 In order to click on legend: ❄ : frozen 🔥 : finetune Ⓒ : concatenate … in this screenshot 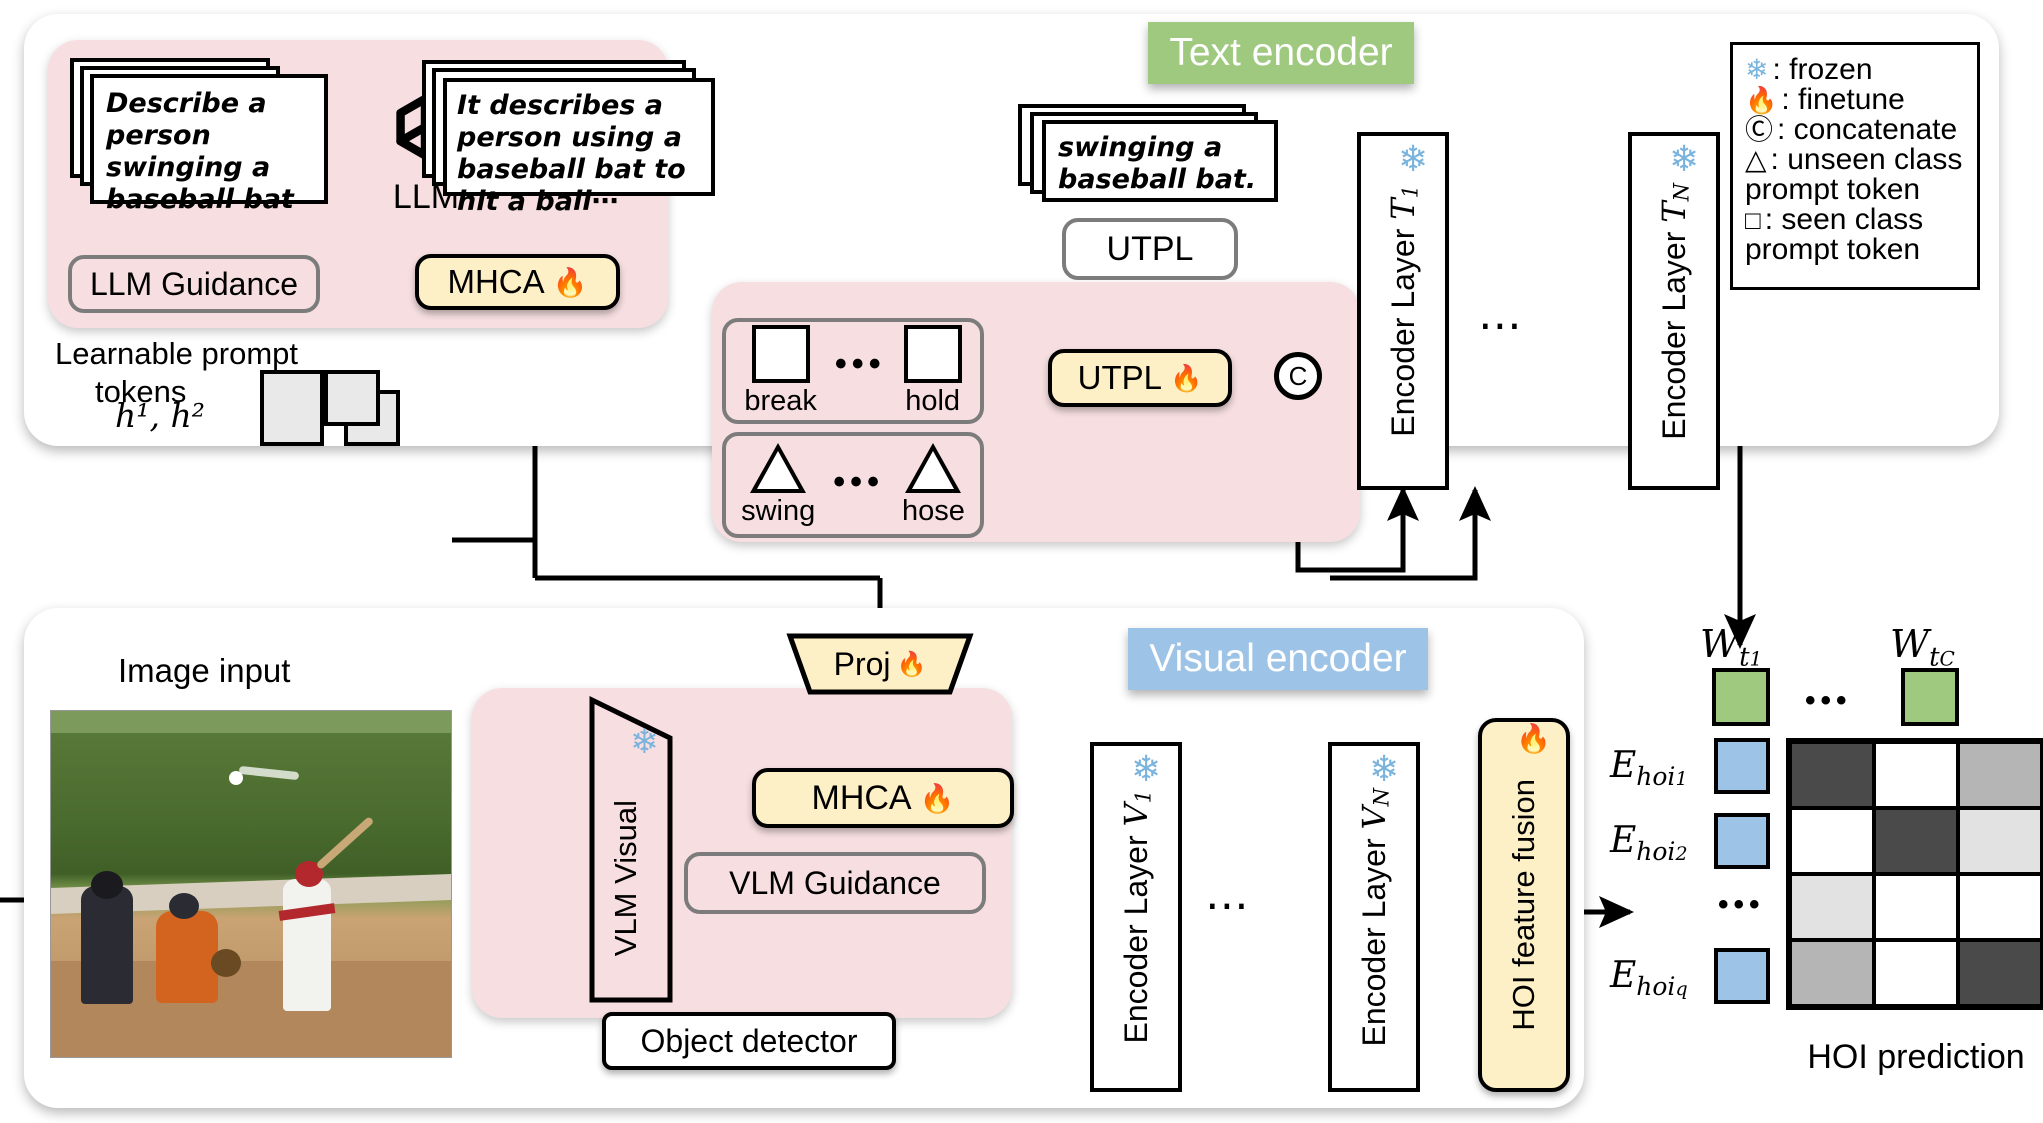, I will do `click(1855, 166)`.